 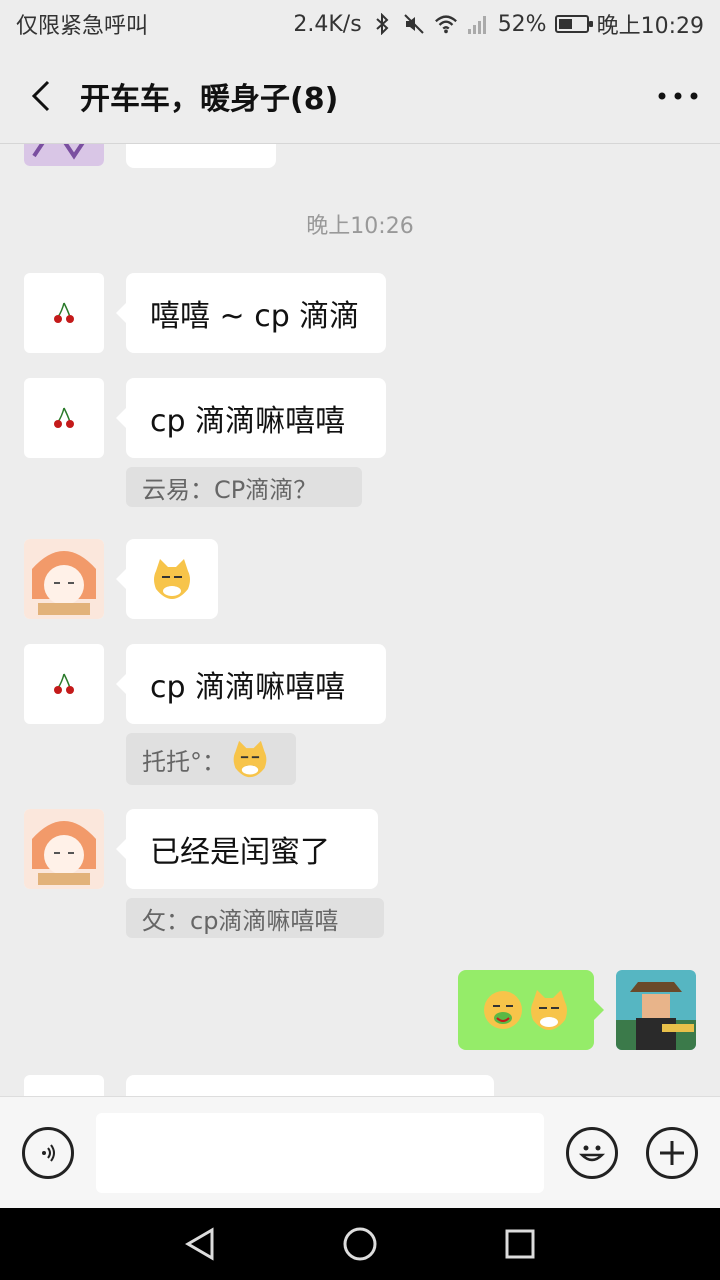 I want to click on nav-back-button, so click(x=200, y=1244).